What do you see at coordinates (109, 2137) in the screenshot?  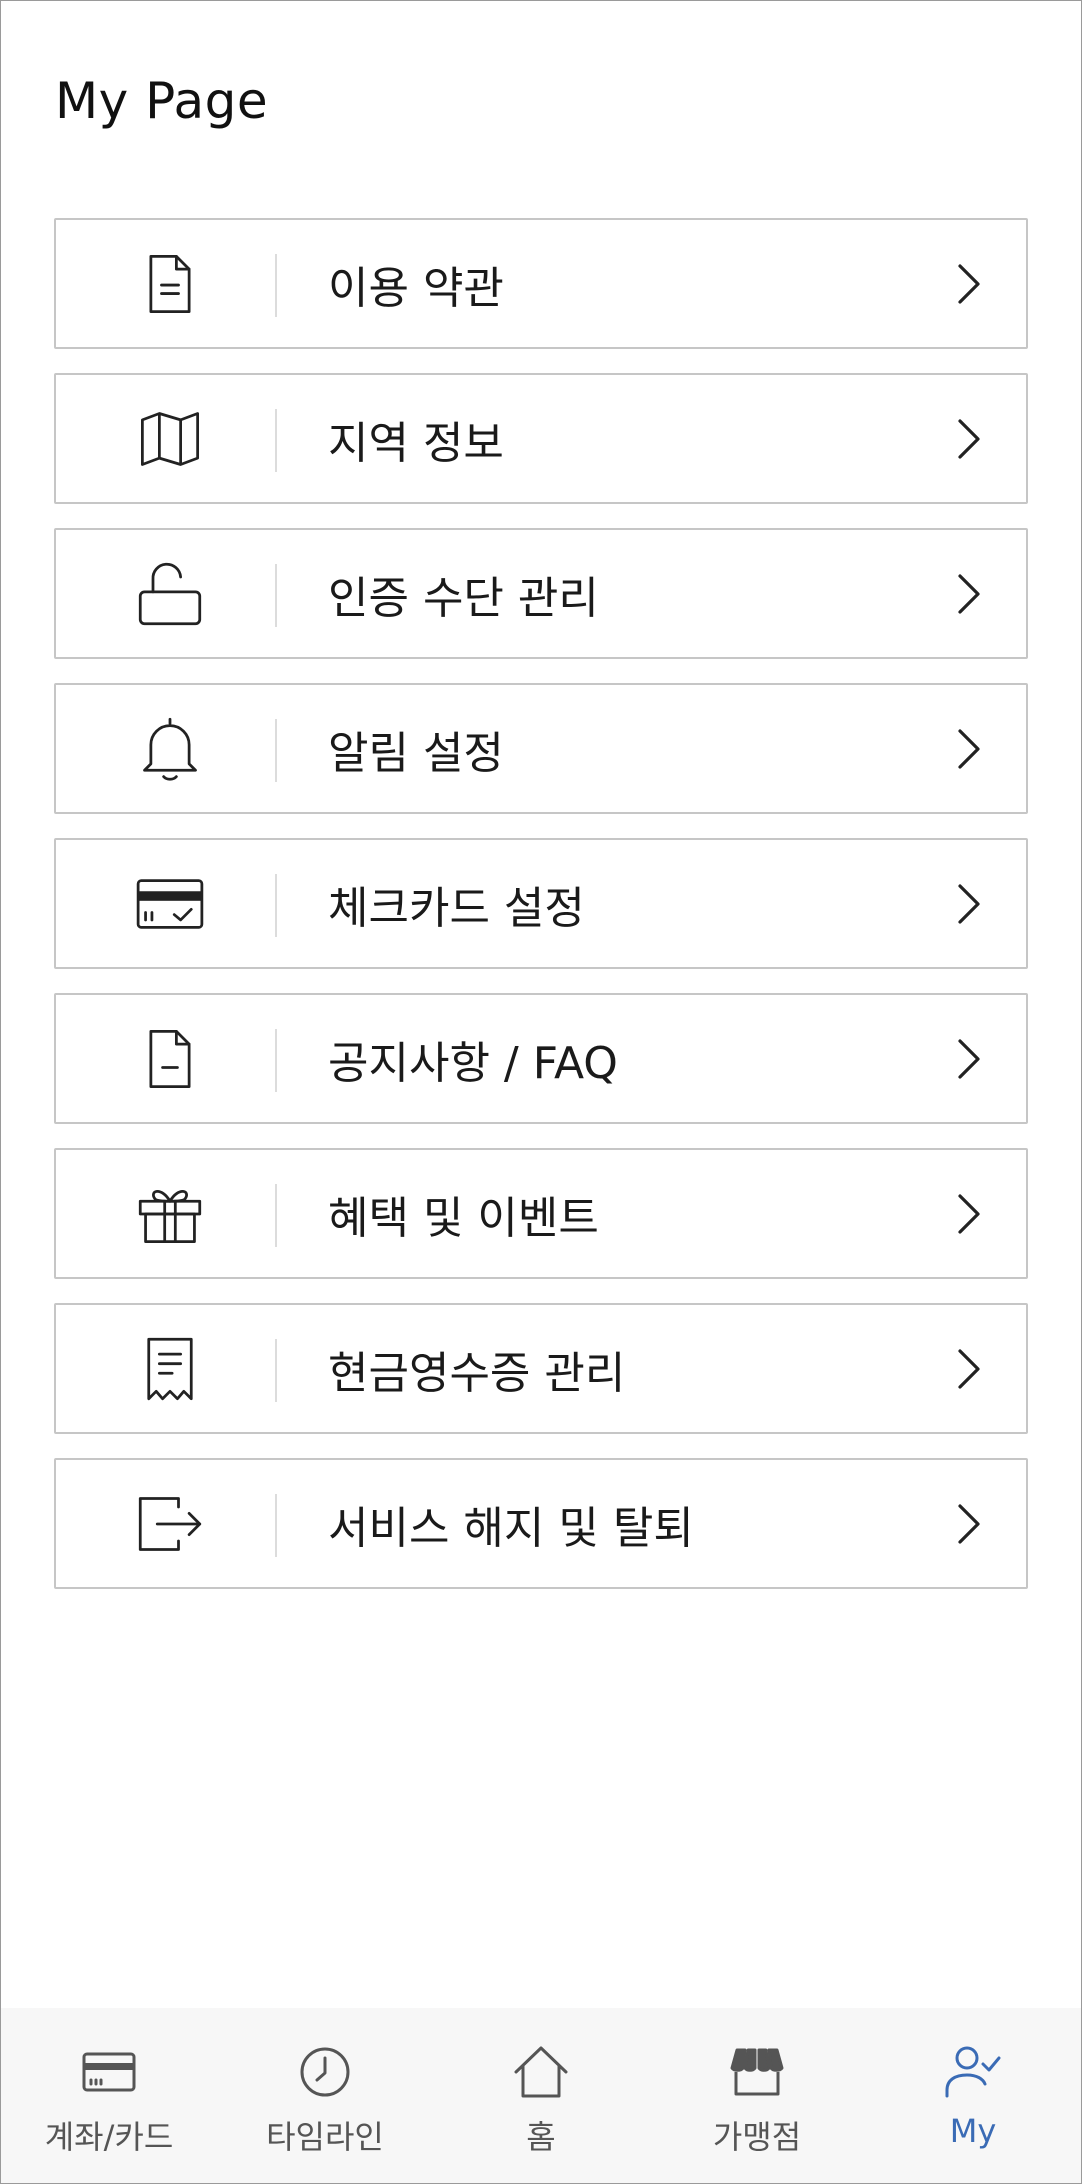 I see `nav-label: 계좌/카드` at bounding box center [109, 2137].